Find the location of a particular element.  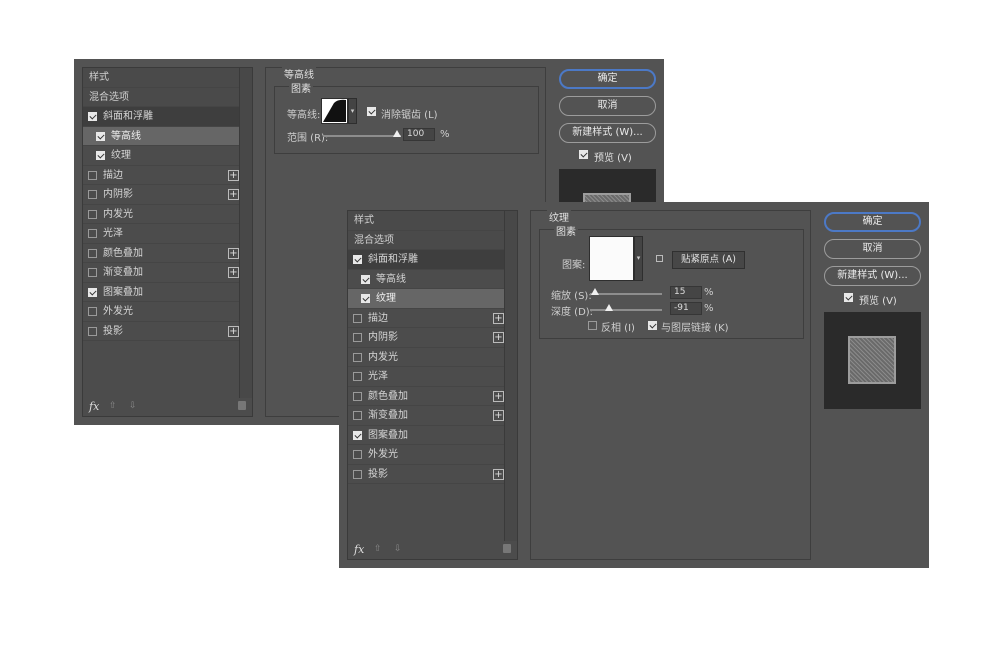

antialias-checkbox is located at coordinates (371, 111).